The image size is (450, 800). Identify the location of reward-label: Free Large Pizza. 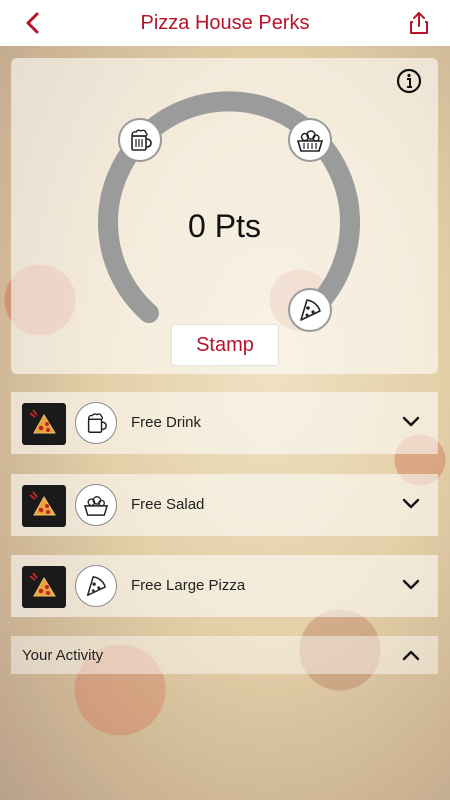
(188, 585).